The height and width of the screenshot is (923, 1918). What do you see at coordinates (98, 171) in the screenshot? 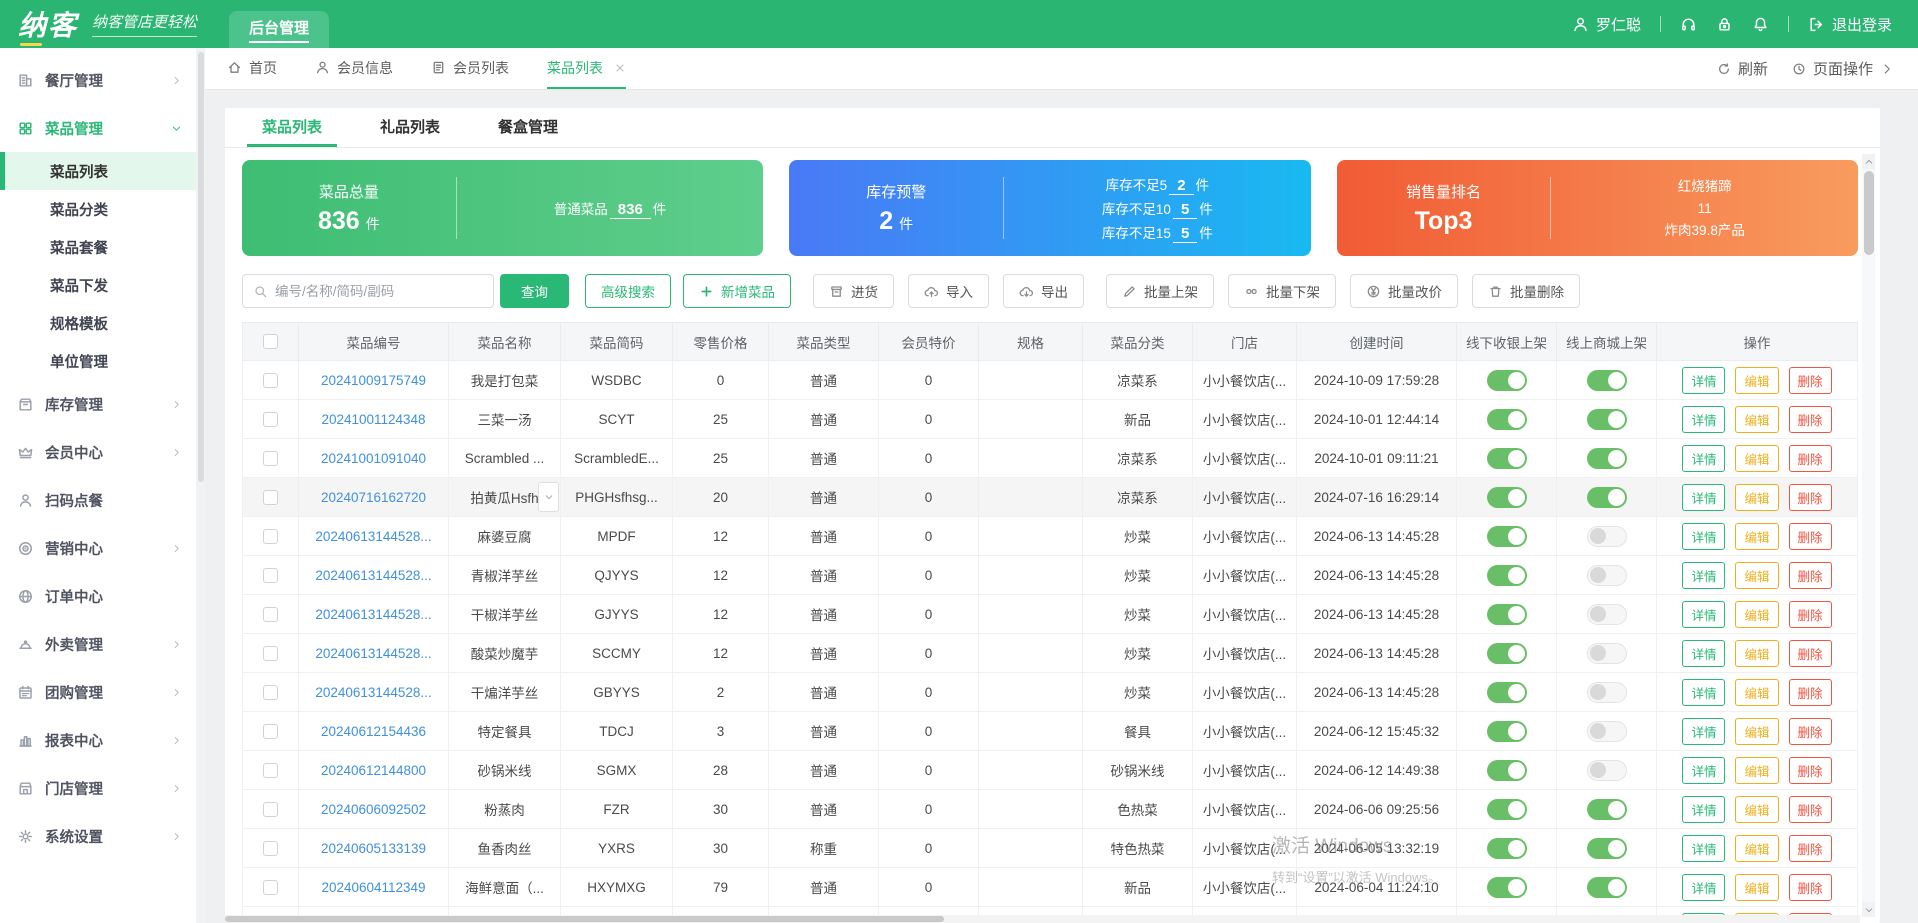
I see `sidebar-subitem: 菜品列表` at bounding box center [98, 171].